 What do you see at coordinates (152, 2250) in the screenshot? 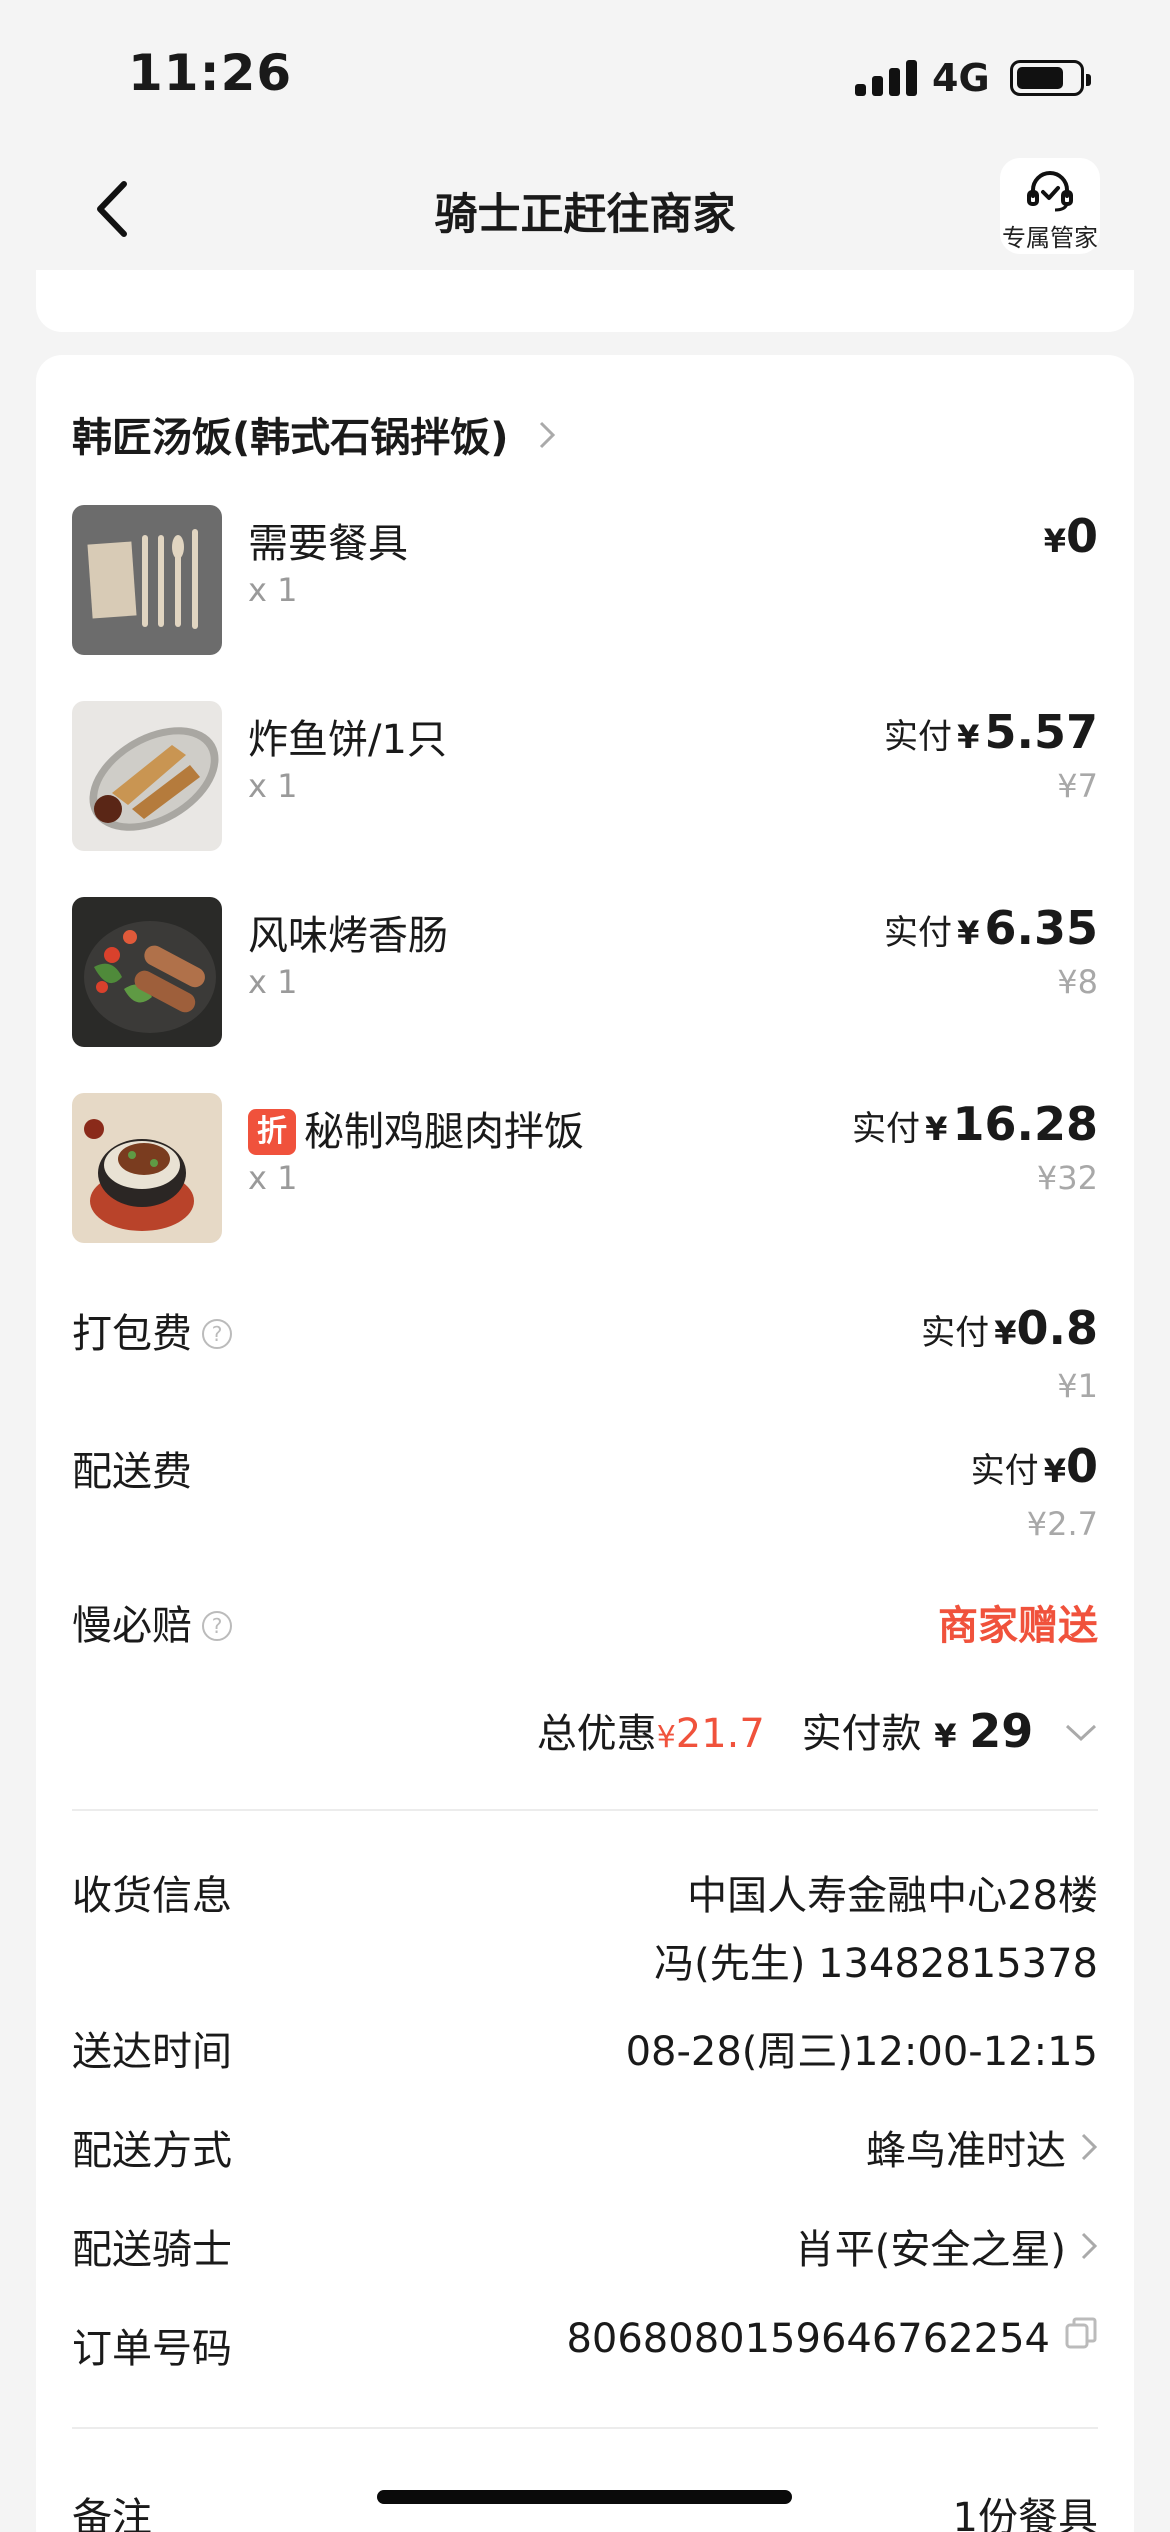
I see `info-label: 配送骑士` at bounding box center [152, 2250].